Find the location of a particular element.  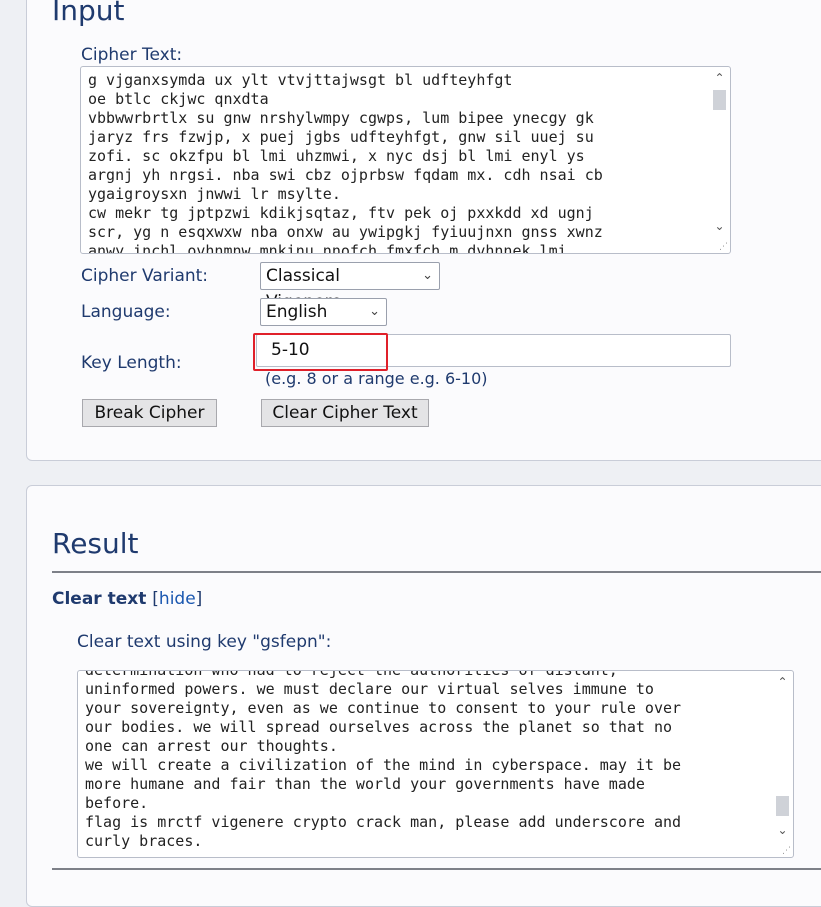

cipher-text-label: Cipher Text: is located at coordinates (132, 55).